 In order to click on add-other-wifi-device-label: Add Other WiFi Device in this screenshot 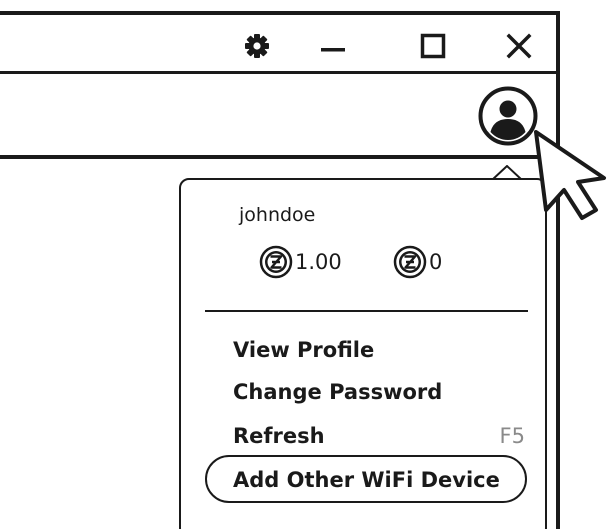, I will do `click(366, 480)`.